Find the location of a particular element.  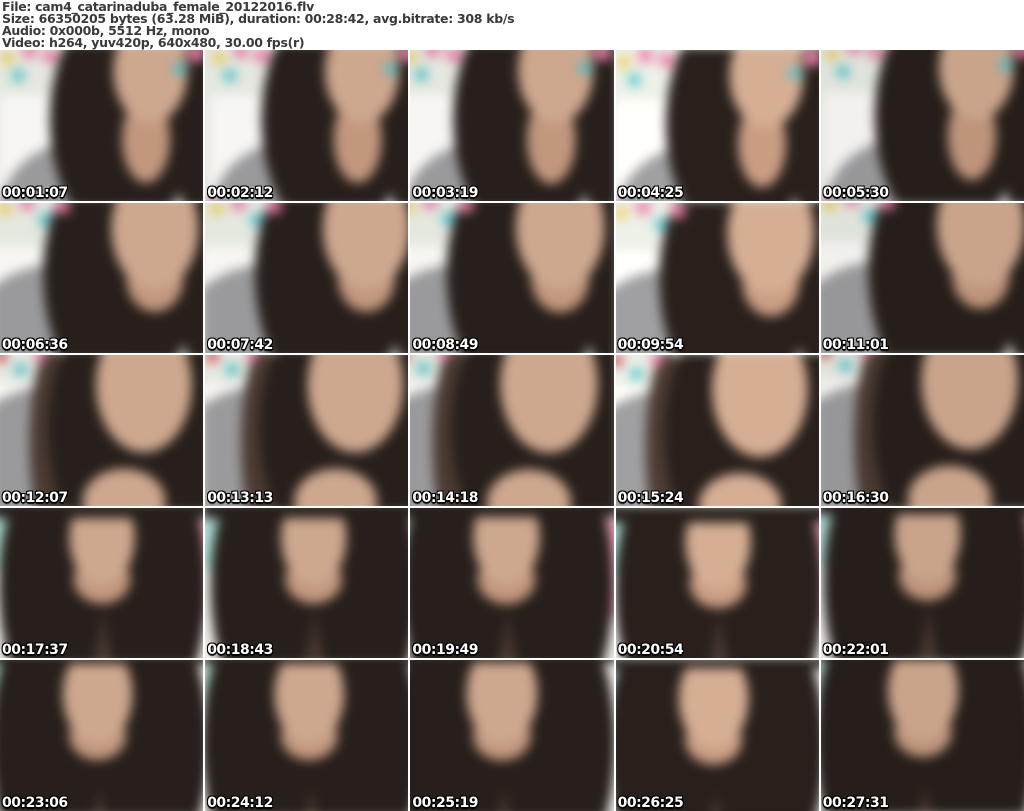

timestamp: 00:24:12 is located at coordinates (240, 803).